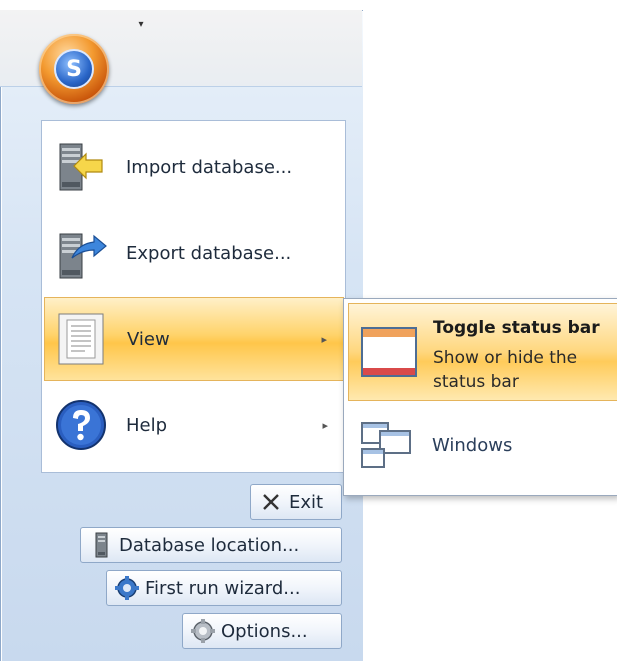 This screenshot has width=617, height=661. What do you see at coordinates (516, 328) in the screenshot?
I see `toggle-status-bar-title: Toggle status bar` at bounding box center [516, 328].